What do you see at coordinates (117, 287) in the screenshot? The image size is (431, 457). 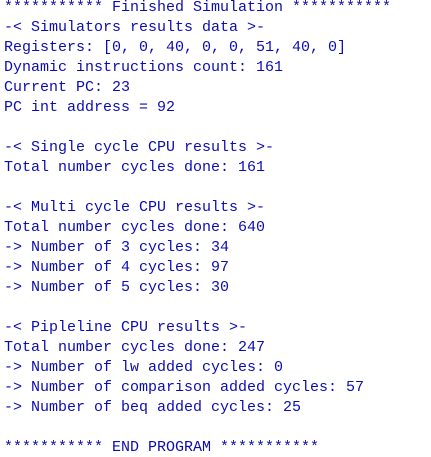 I see `multi-cycle-5-cycles-line: -> Number of 5 cycles: 30` at bounding box center [117, 287].